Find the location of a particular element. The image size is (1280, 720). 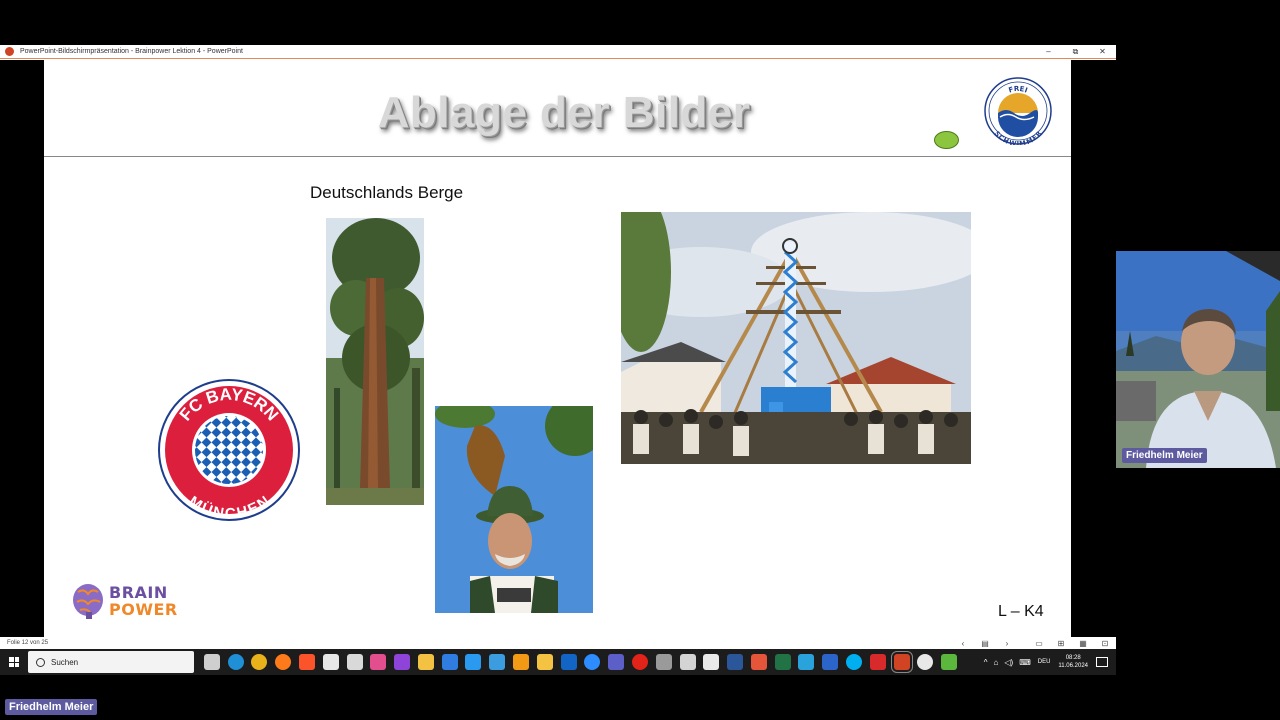

store-icon is located at coordinates (354, 662).